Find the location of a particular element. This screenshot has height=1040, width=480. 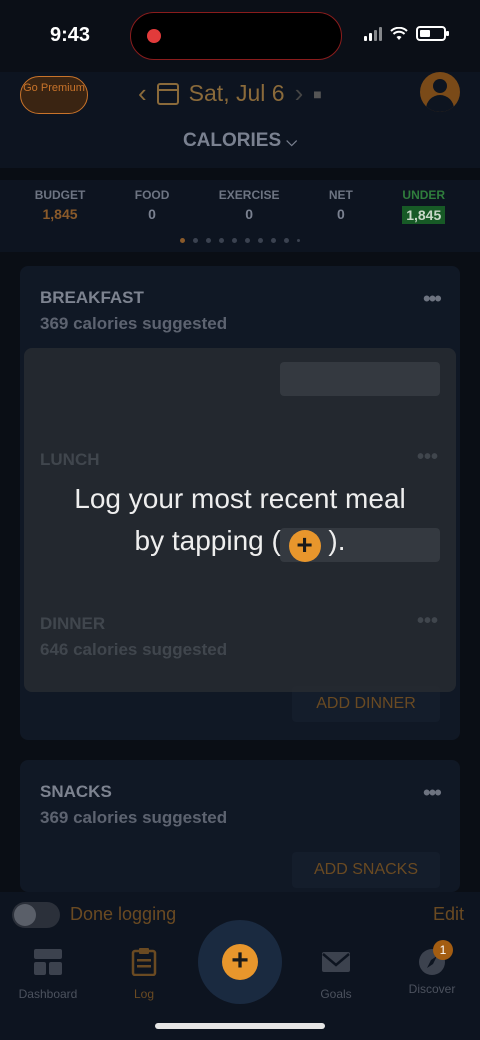

cellular-signal-icon is located at coordinates (373, 33).